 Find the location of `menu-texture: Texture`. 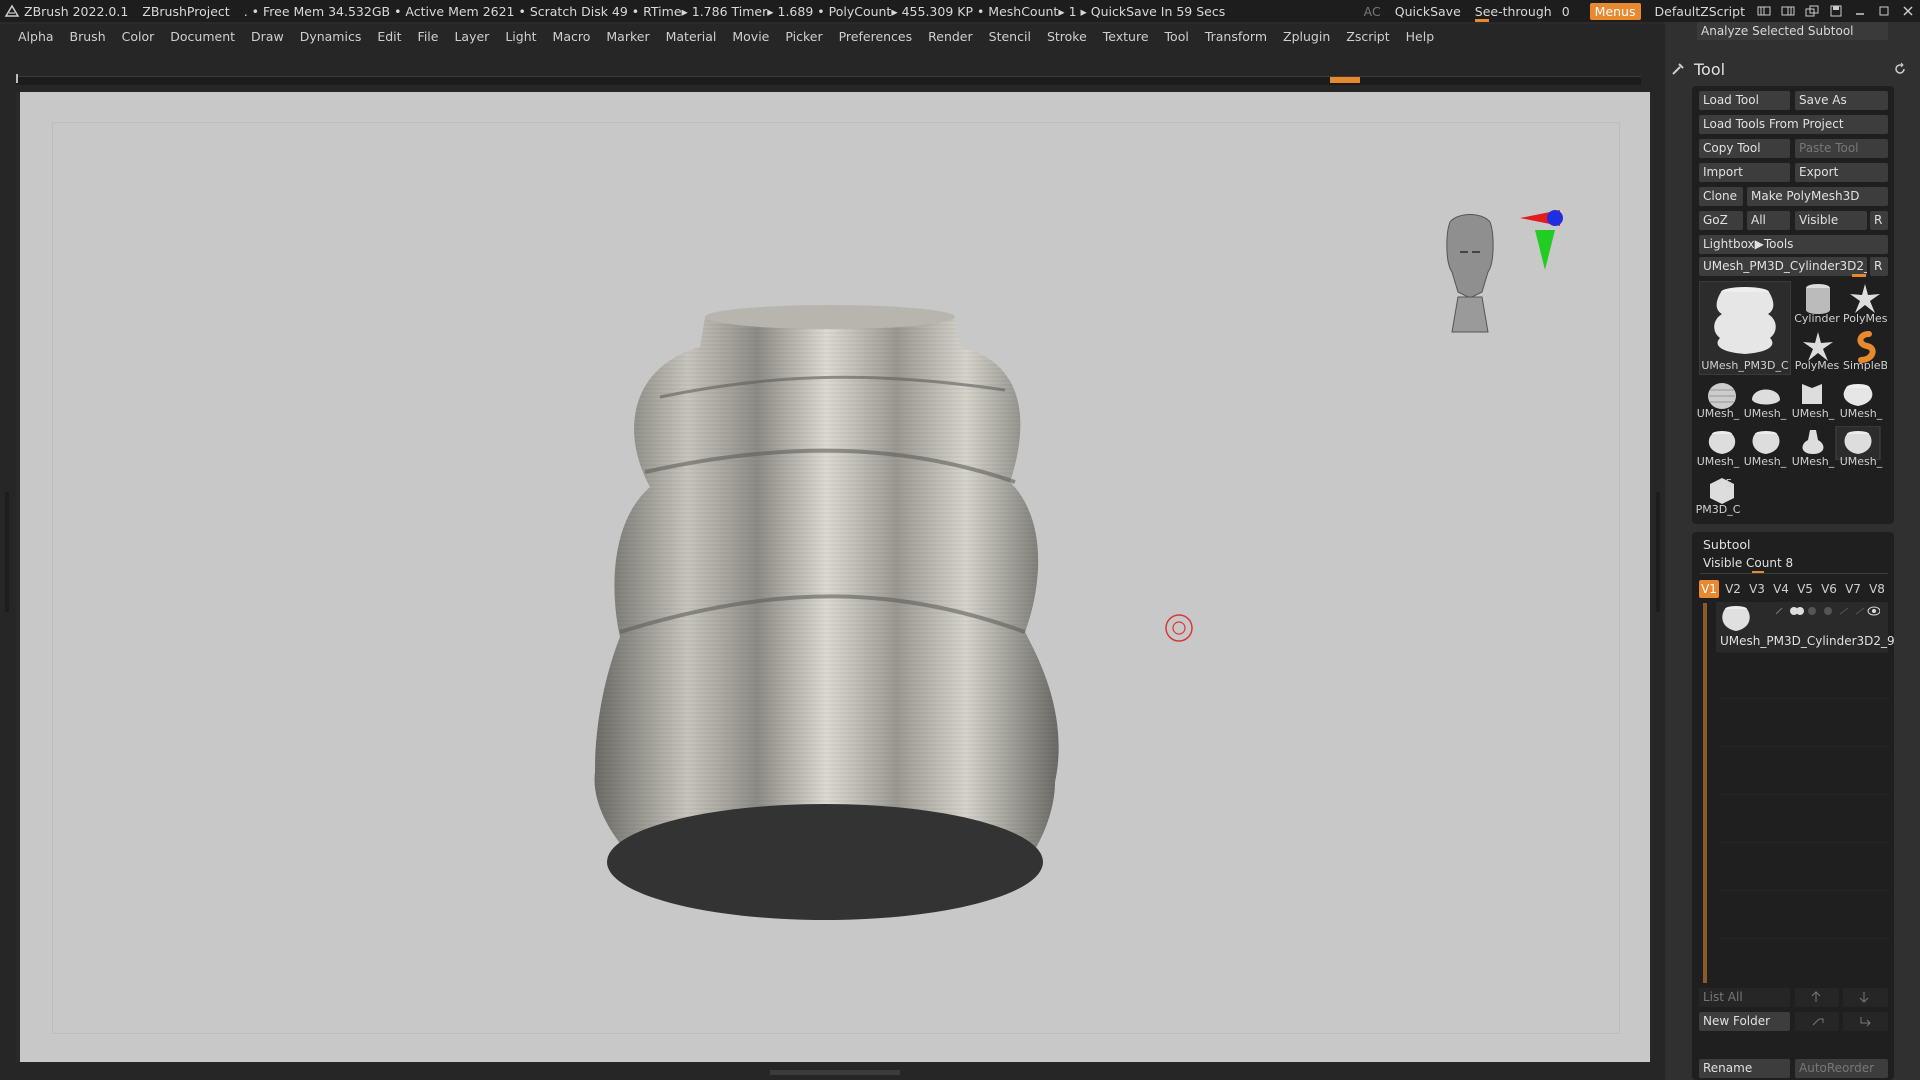

menu-texture: Texture is located at coordinates (1126, 36).